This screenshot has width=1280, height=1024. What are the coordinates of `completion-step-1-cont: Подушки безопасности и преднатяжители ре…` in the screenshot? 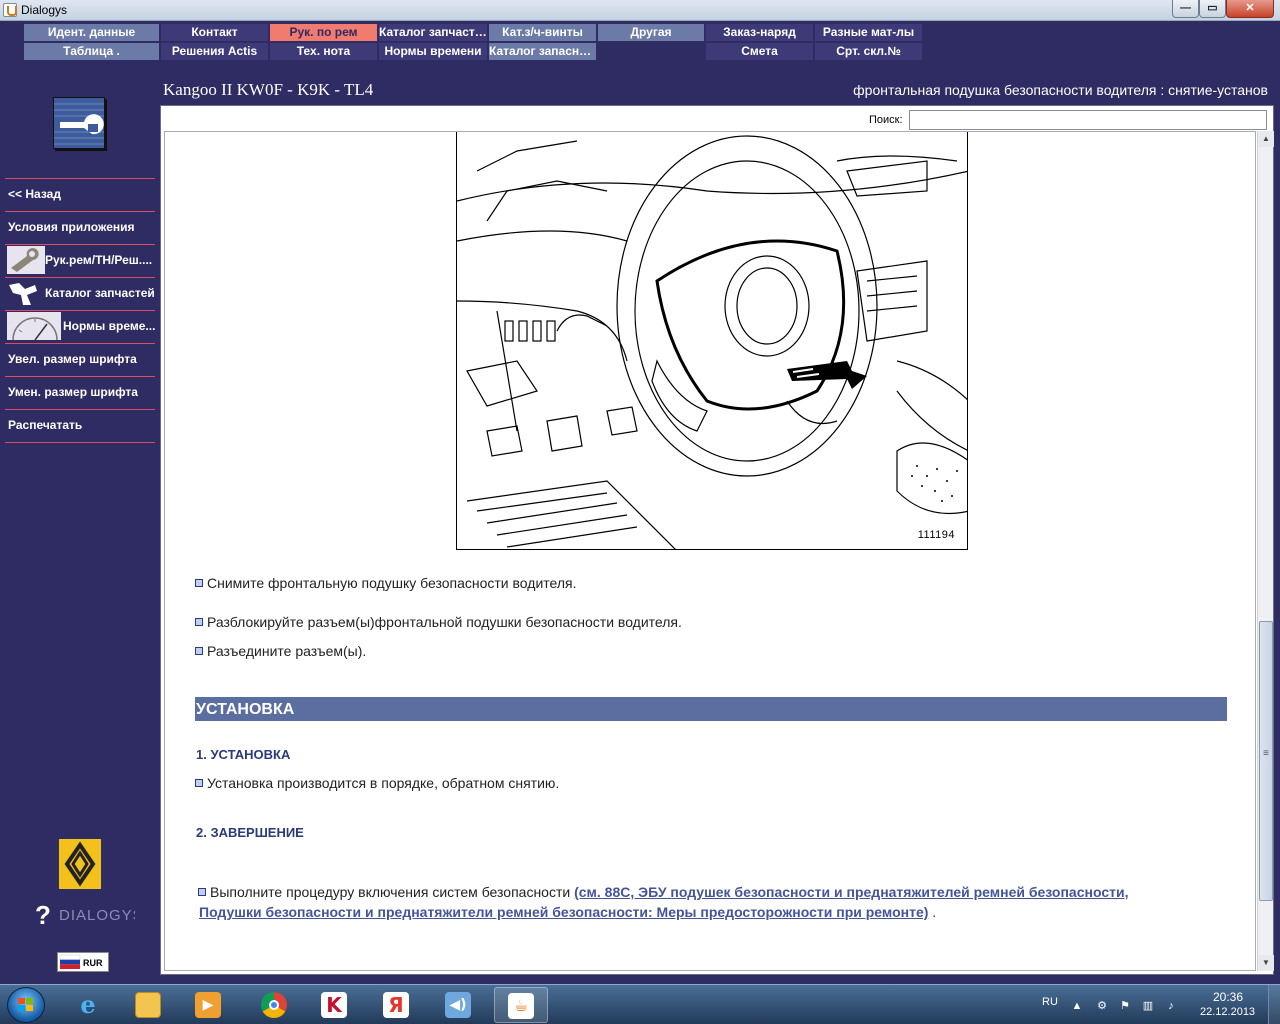 It's located at (568, 912).